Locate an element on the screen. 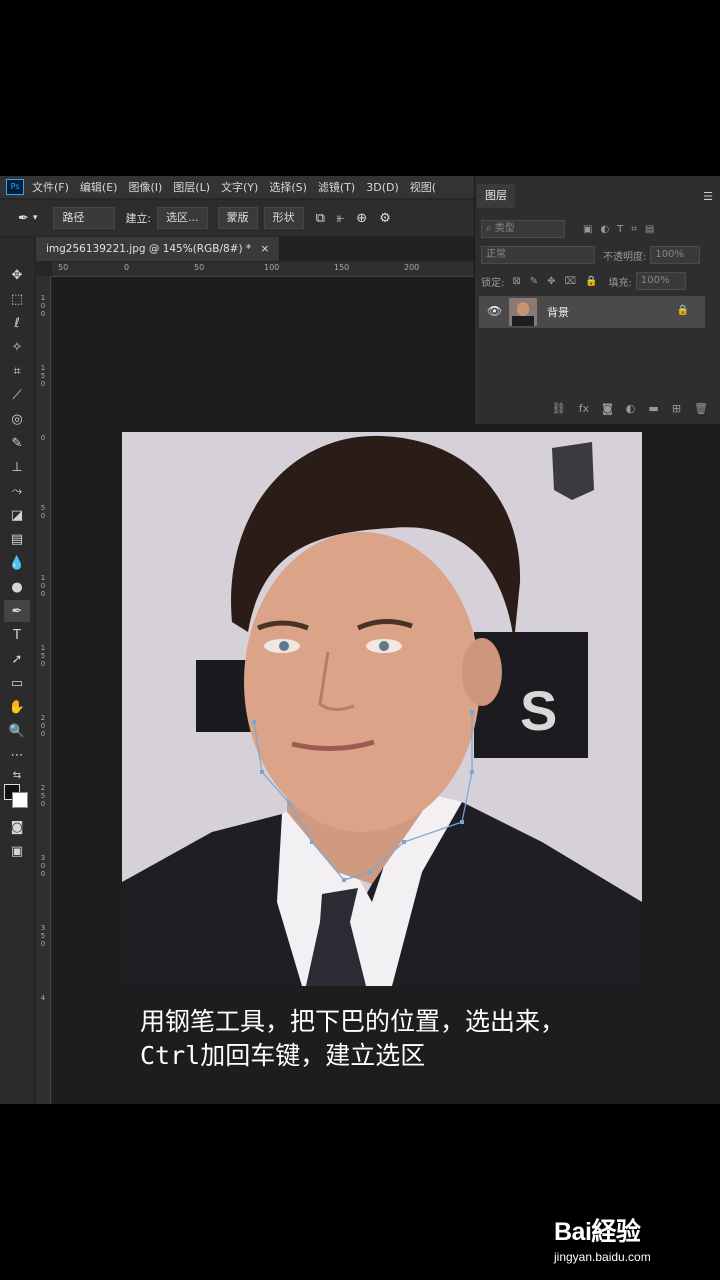 The width and height of the screenshot is (720, 1280). blend-mode-select: 正常 is located at coordinates (538, 255).